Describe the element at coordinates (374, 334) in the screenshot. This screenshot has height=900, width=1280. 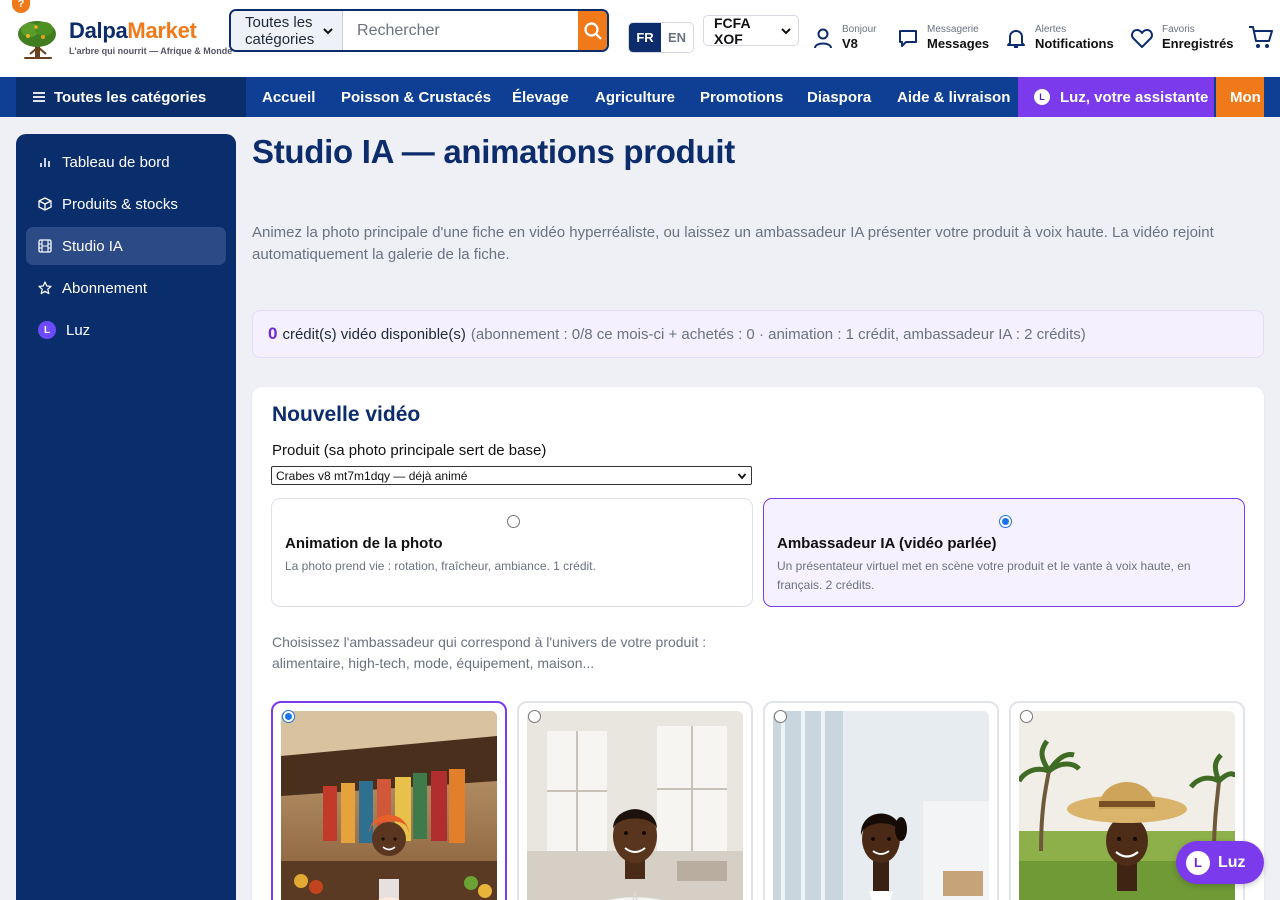
I see `credits-label: crédit(s) vidéo disponible(s)` at that location.